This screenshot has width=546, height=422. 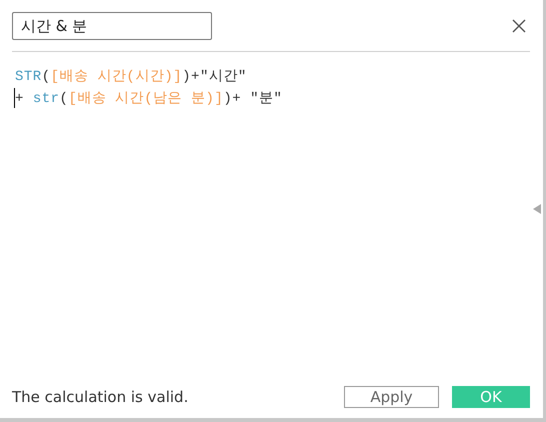 I want to click on text-cursor, so click(x=14, y=98).